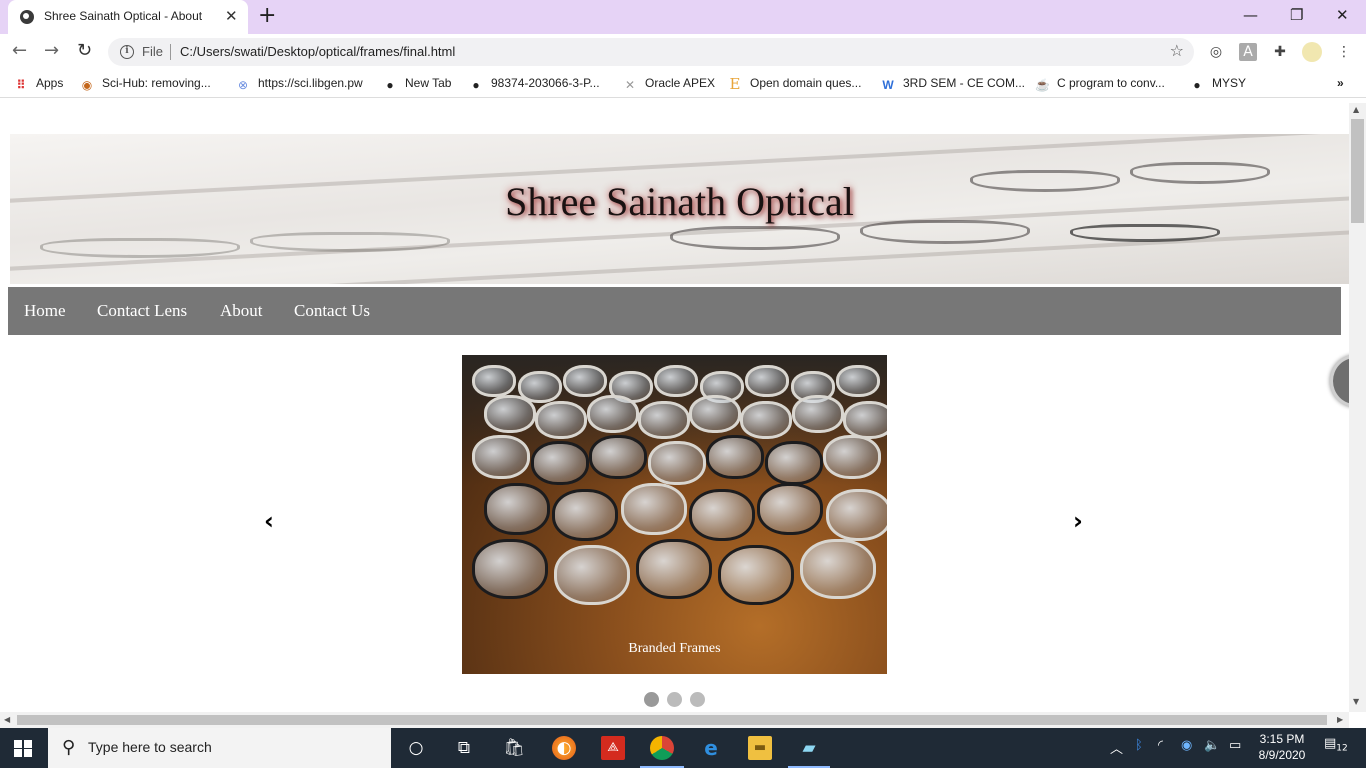 The height and width of the screenshot is (768, 1366). Describe the element at coordinates (269, 521) in the screenshot. I see `carousel-prev-button: ‹` at that location.